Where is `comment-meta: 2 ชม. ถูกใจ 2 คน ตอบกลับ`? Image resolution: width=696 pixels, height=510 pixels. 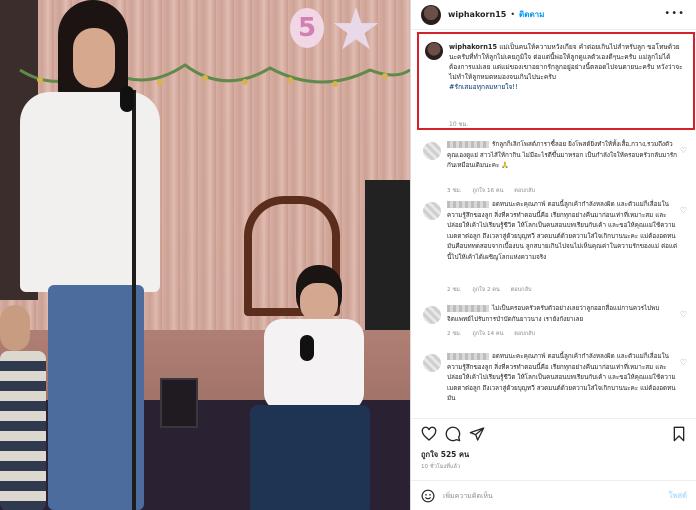 comment-meta: 2 ชม. ถูกใจ 2 คน ตอบกลับ is located at coordinates (494, 290).